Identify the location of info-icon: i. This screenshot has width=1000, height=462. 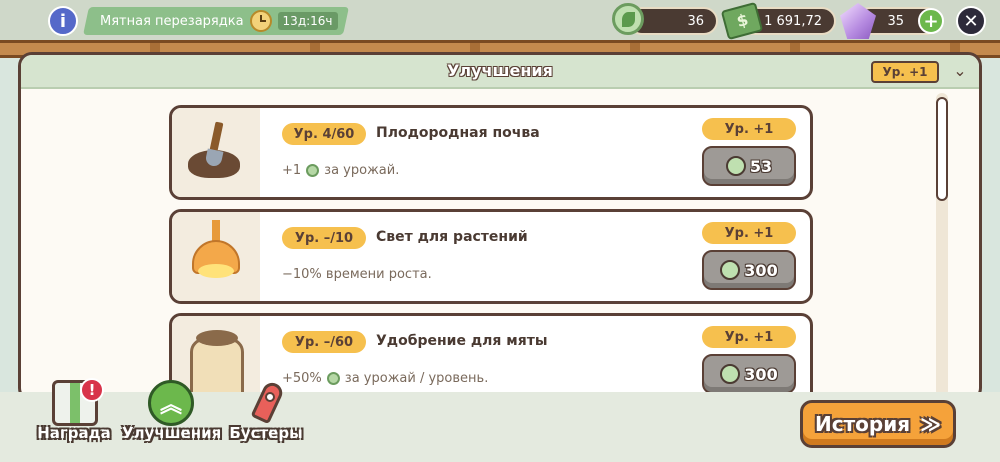
(63, 21).